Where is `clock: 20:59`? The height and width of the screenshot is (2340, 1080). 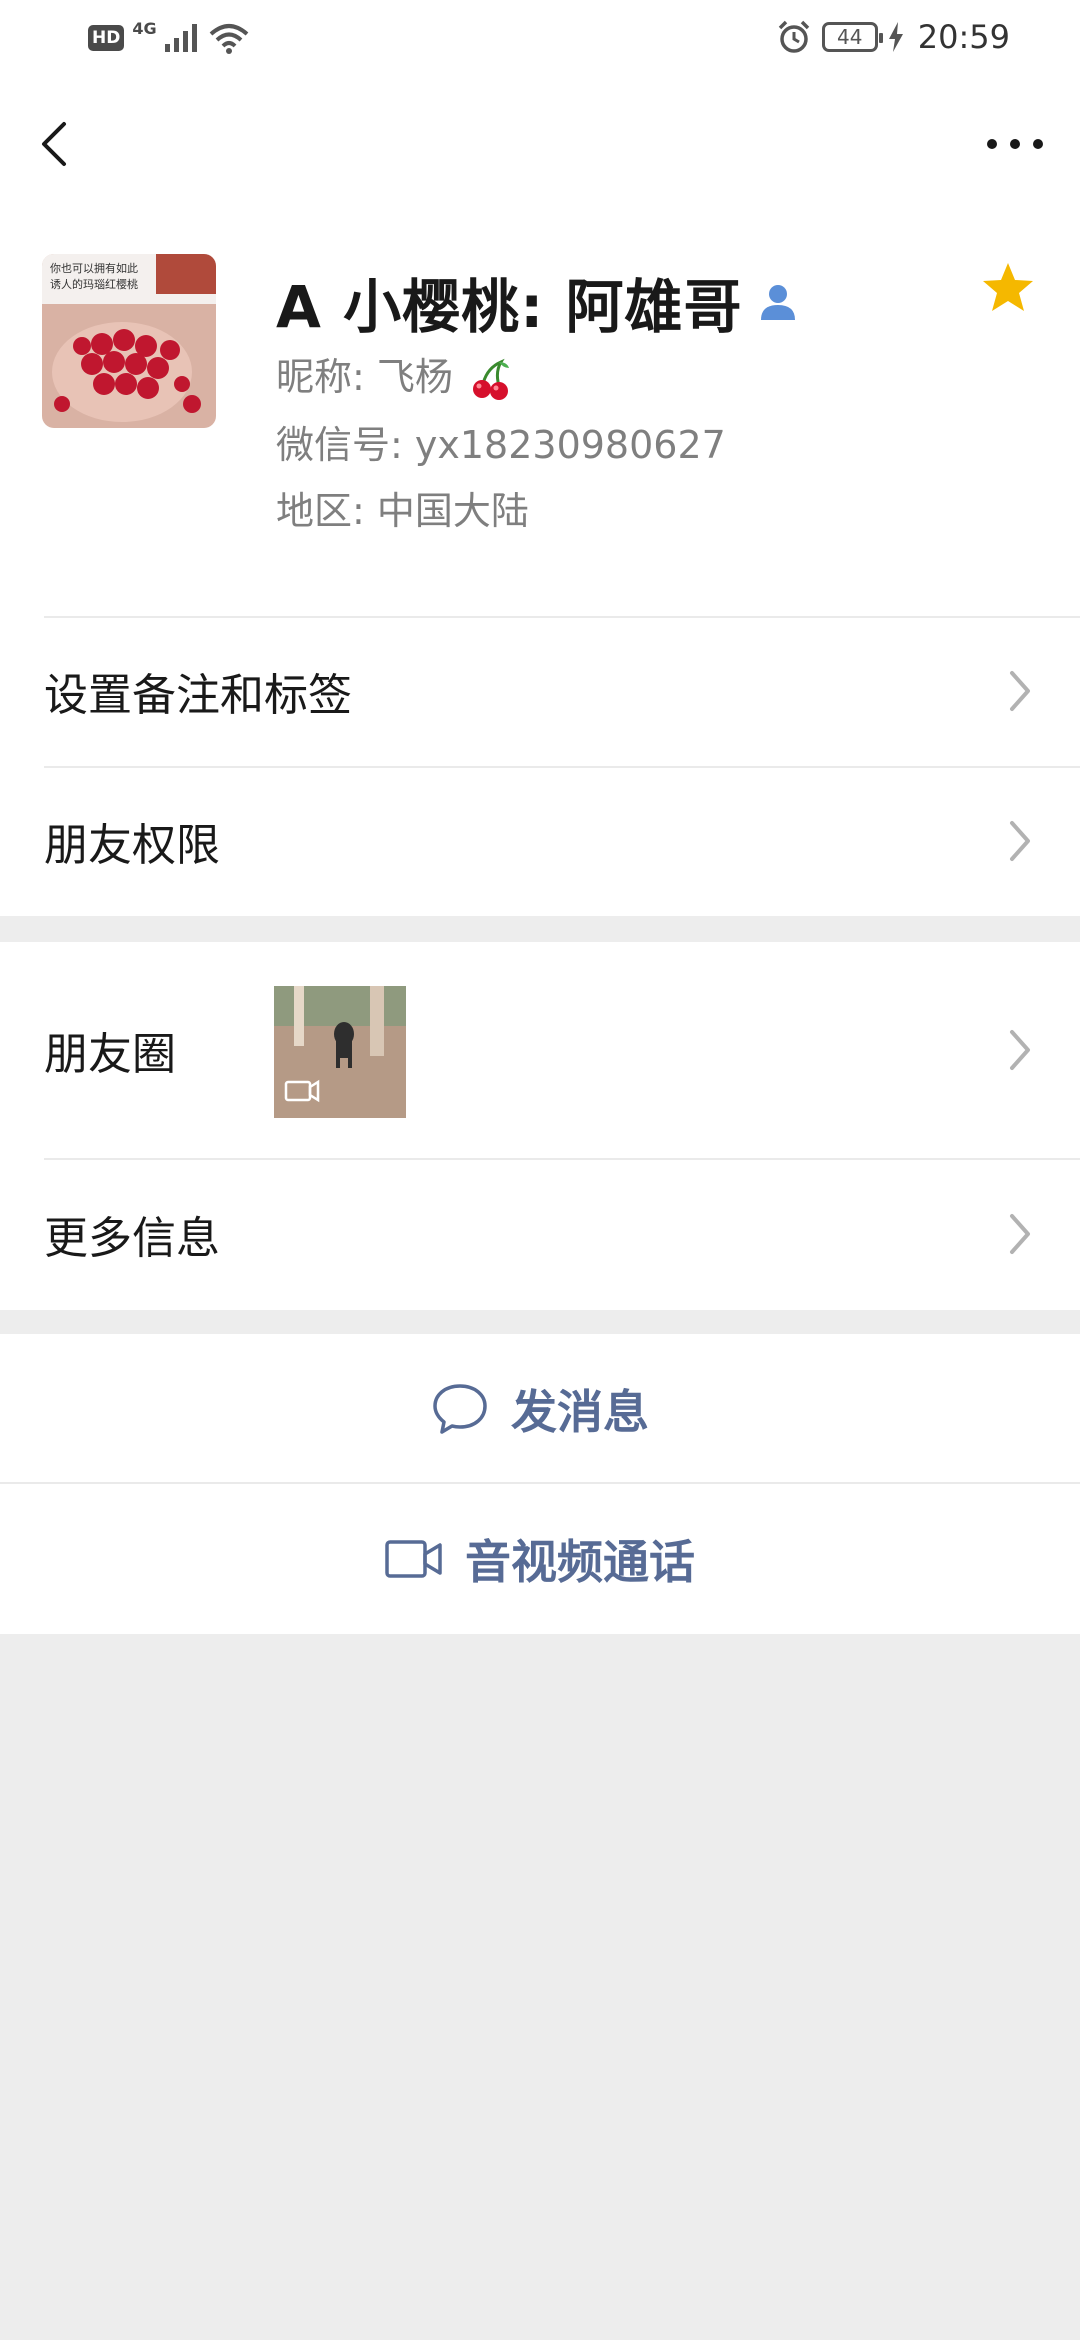 clock: 20:59 is located at coordinates (963, 37).